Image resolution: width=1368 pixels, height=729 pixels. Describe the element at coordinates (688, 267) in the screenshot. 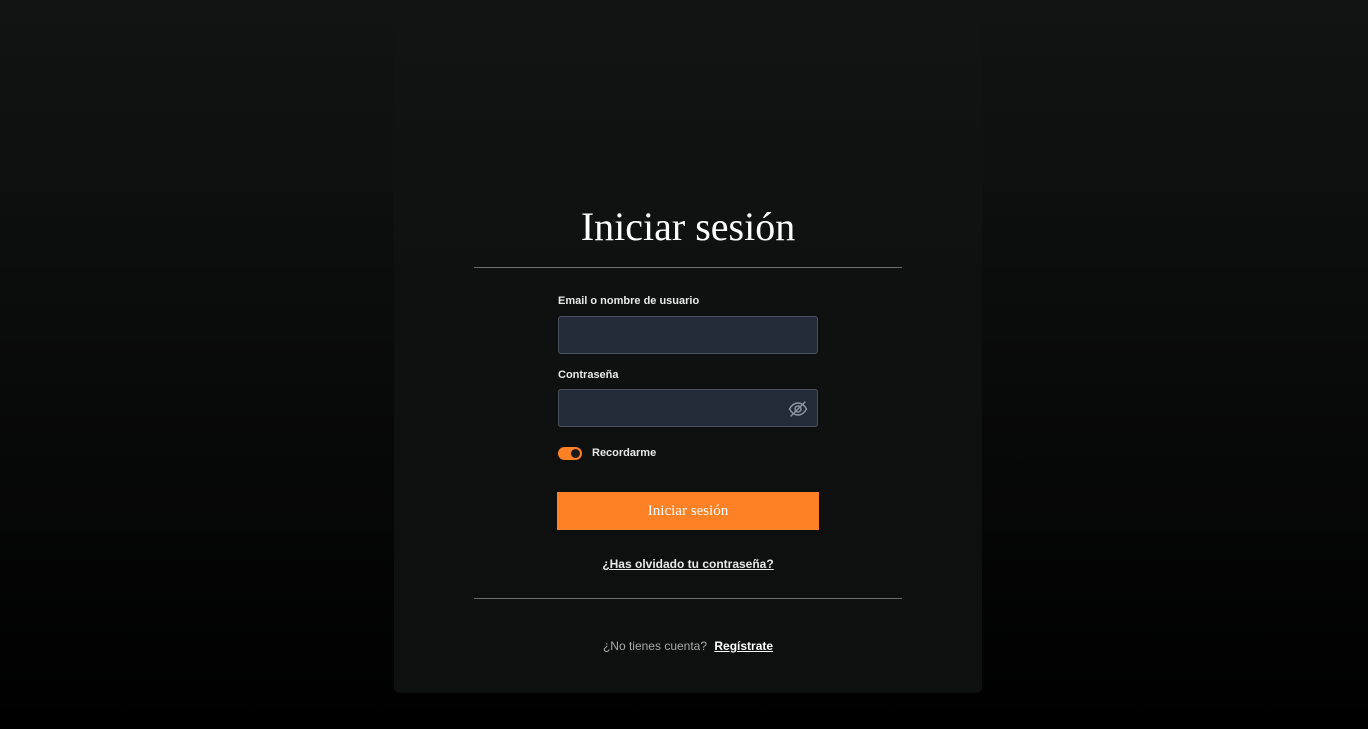

I see `title-divider` at that location.